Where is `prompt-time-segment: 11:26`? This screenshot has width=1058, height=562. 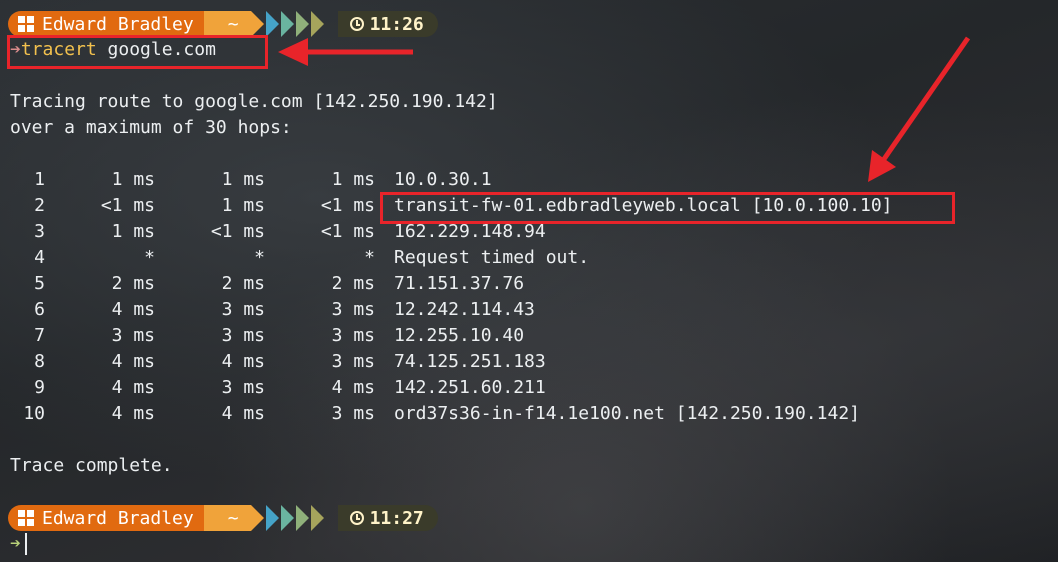 prompt-time-segment: 11:26 is located at coordinates (387, 24).